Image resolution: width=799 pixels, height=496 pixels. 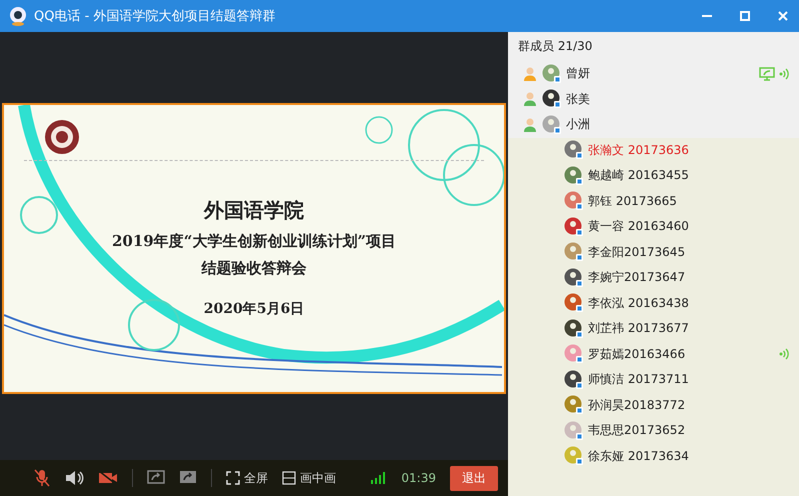 I want to click on share-screen-button, so click(x=156, y=478).